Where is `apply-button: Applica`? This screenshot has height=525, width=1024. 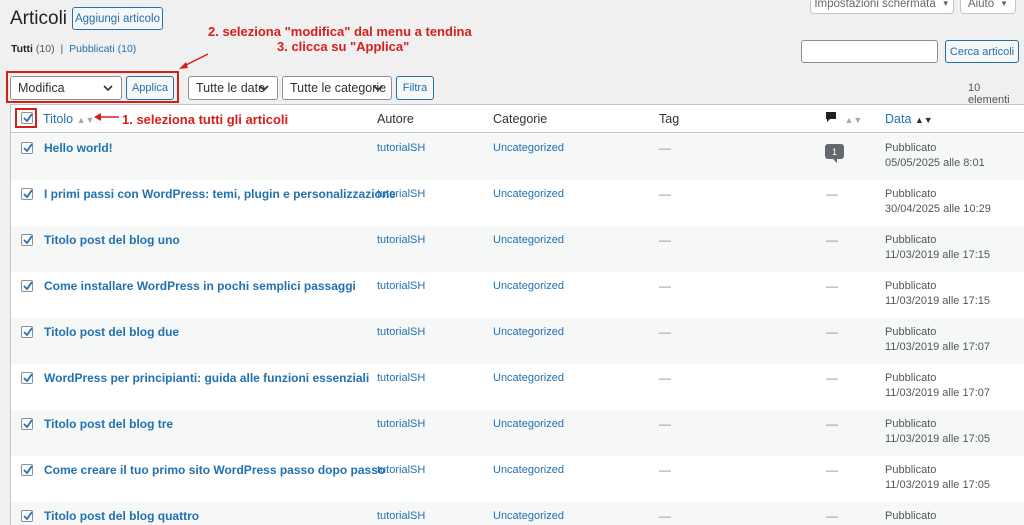
apply-button: Applica is located at coordinates (150, 88).